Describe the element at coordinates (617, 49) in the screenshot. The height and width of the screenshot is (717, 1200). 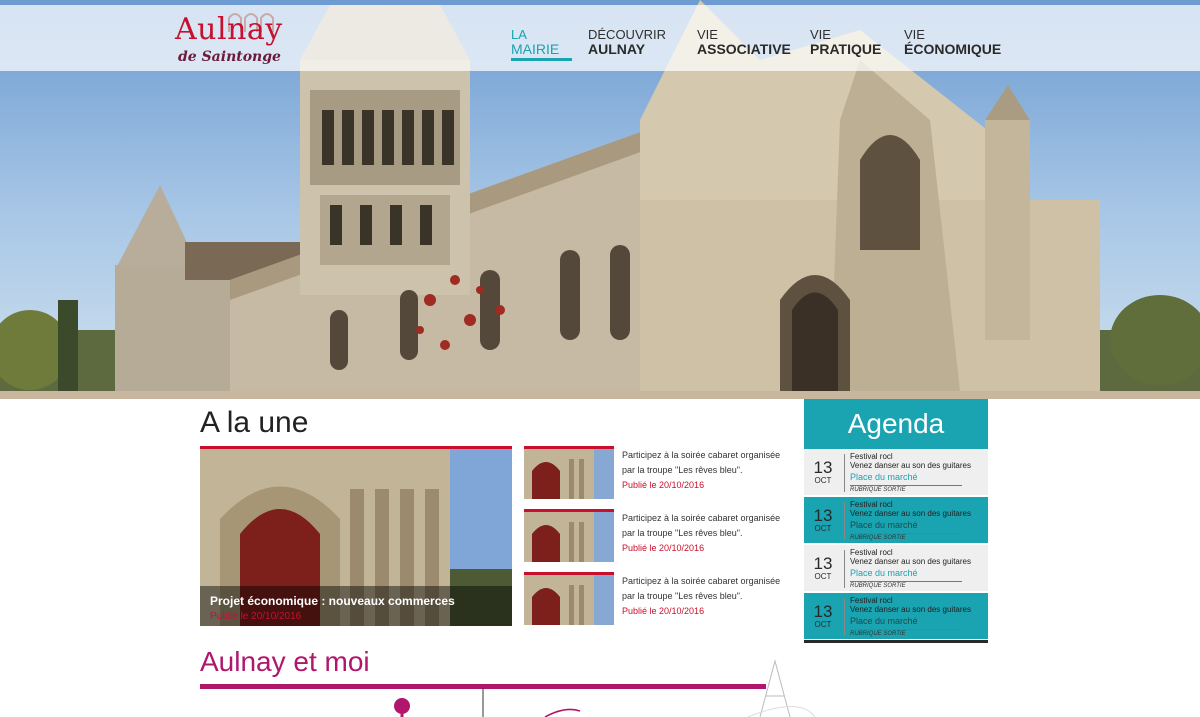
I see `nav-line2: AULNAY` at that location.